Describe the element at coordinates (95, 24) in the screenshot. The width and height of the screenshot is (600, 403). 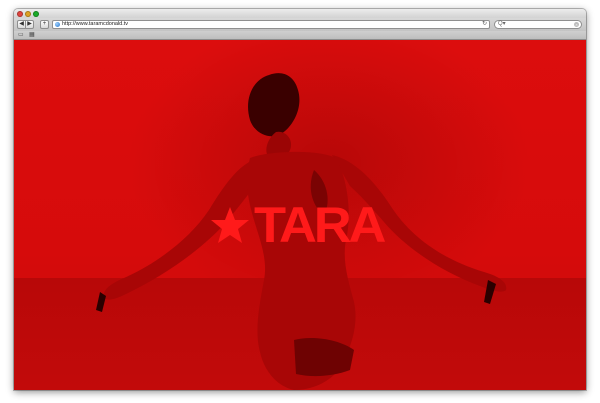
I see `address-url: http://www.taramcdonald.tv` at that location.